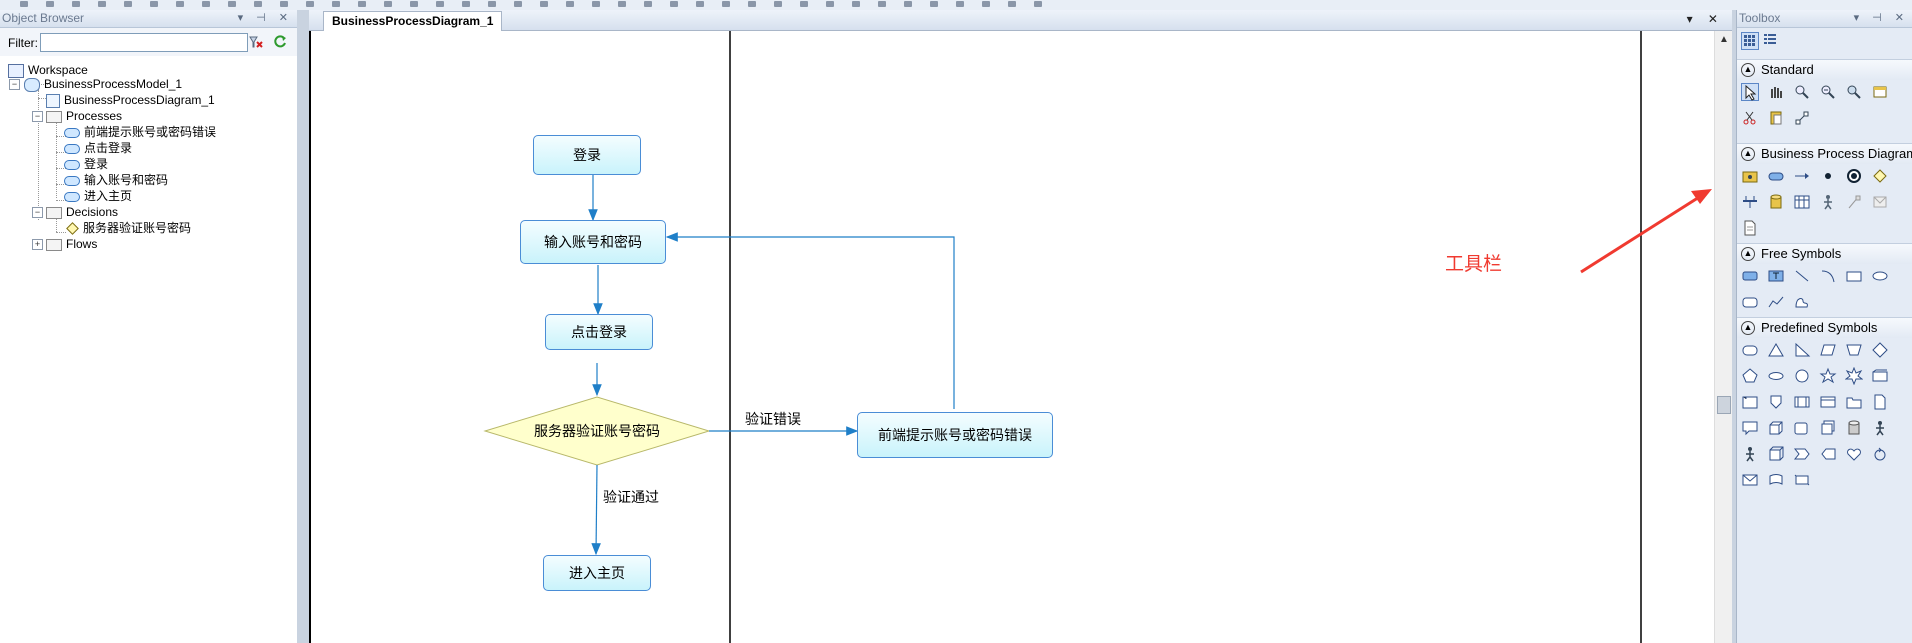  I want to click on collapse-processes-icon: −, so click(37, 116).